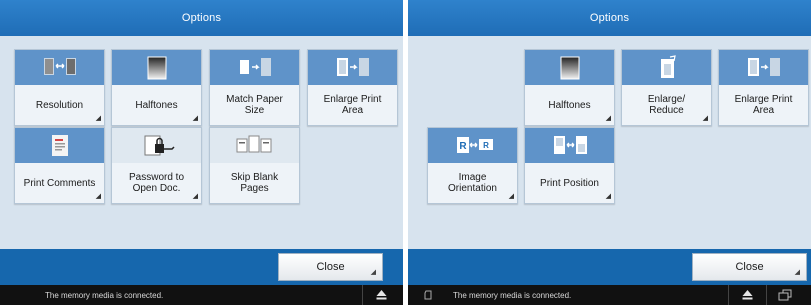 The height and width of the screenshot is (305, 811). What do you see at coordinates (428, 295) in the screenshot?
I see `memory-media-icon` at bounding box center [428, 295].